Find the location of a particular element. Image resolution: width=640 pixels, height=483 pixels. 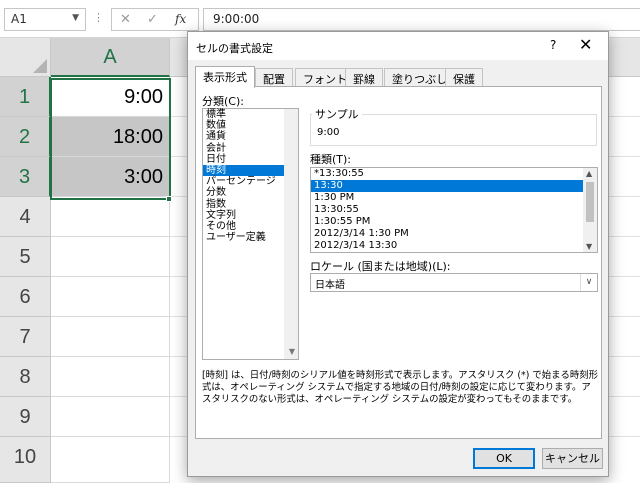

scroll-up-icon: ▲ is located at coordinates (589, 173).